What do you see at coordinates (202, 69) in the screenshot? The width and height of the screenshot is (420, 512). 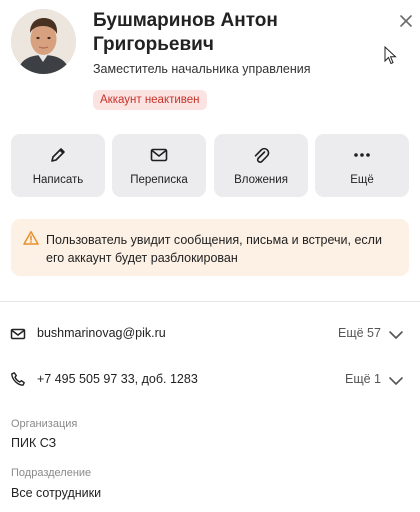 I see `user-position: Заместитель начальника управления` at bounding box center [202, 69].